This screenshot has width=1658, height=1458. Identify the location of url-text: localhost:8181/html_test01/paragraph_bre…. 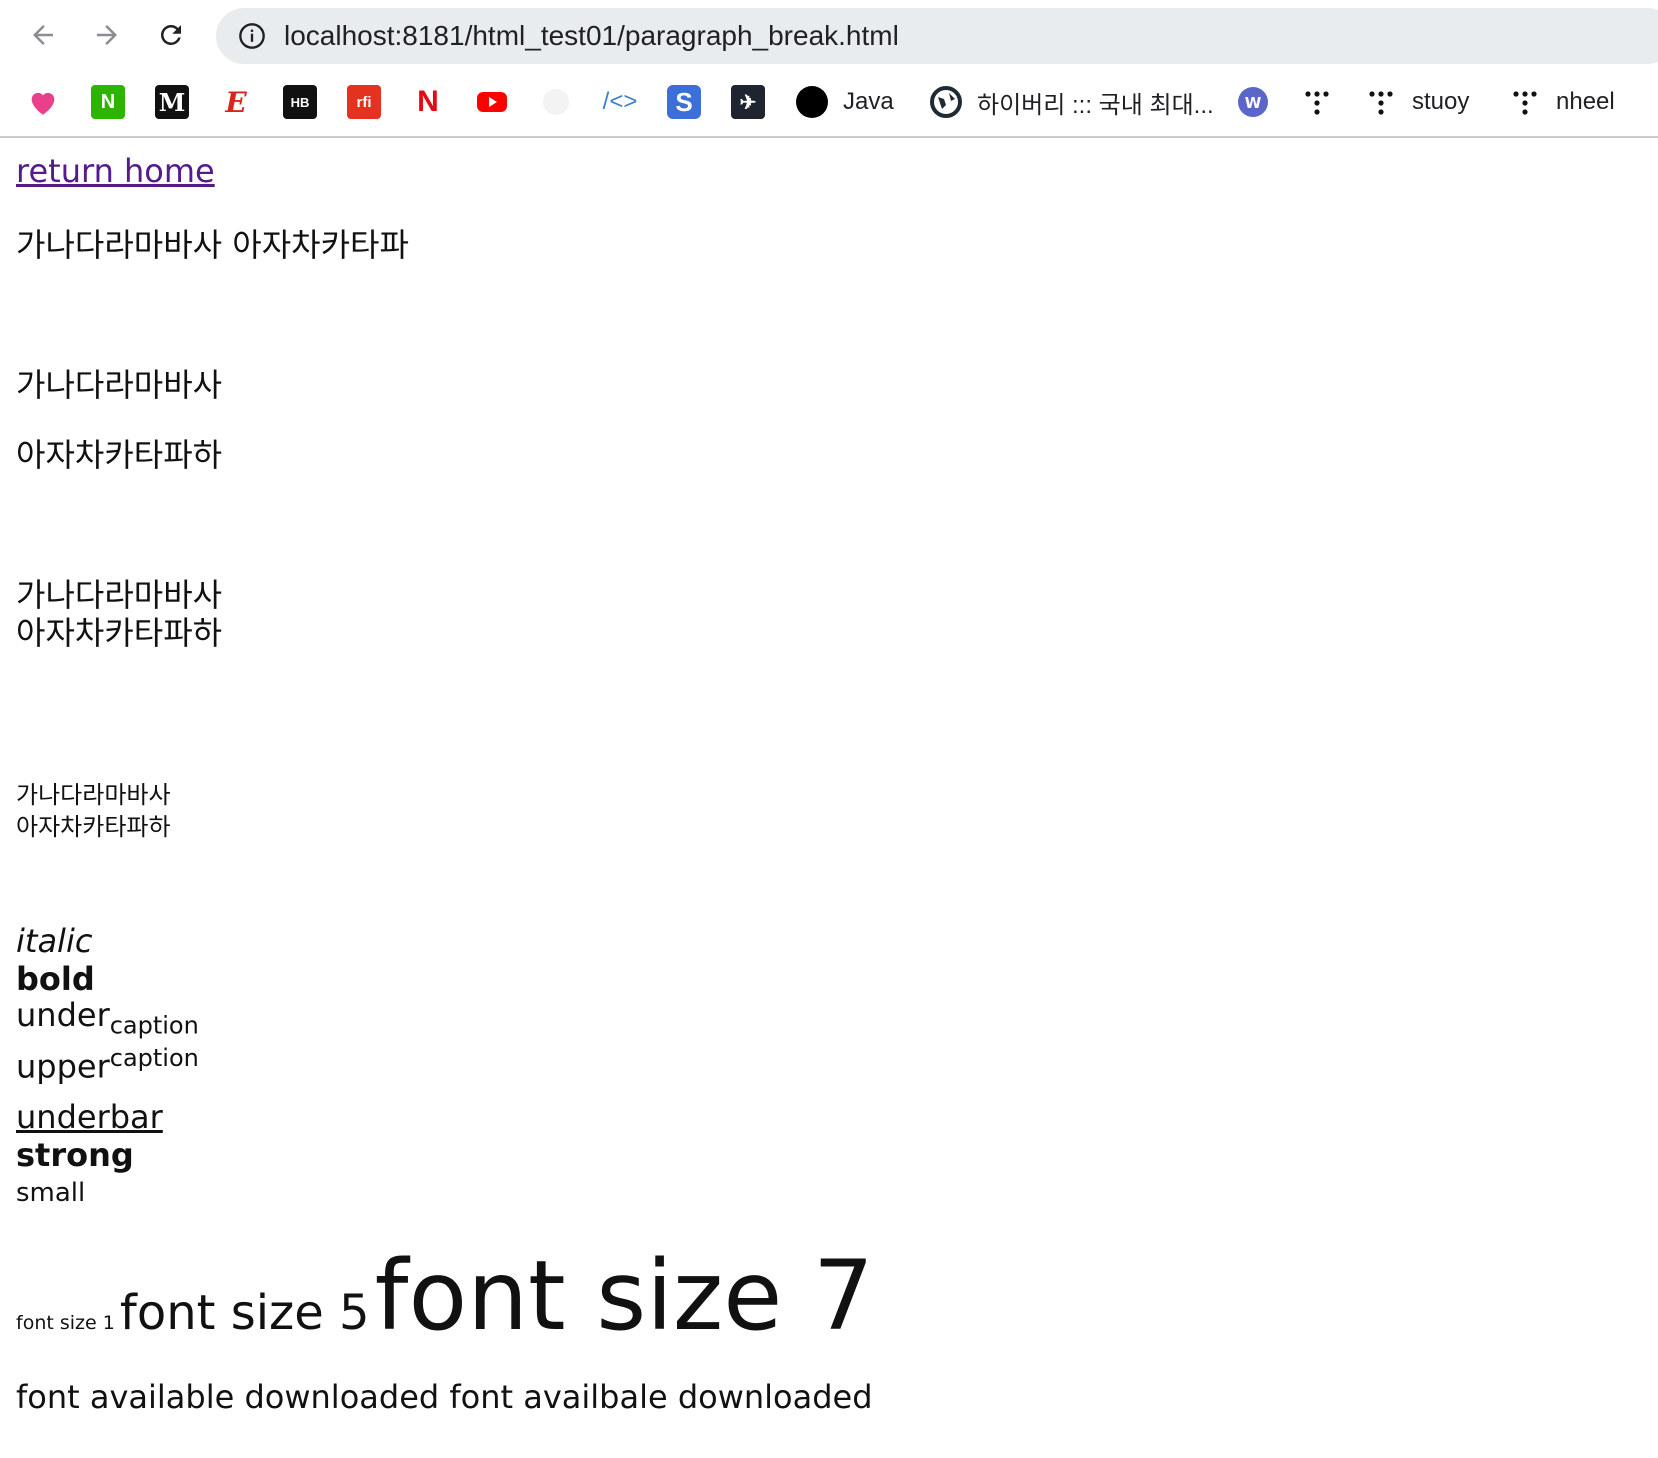
(591, 36).